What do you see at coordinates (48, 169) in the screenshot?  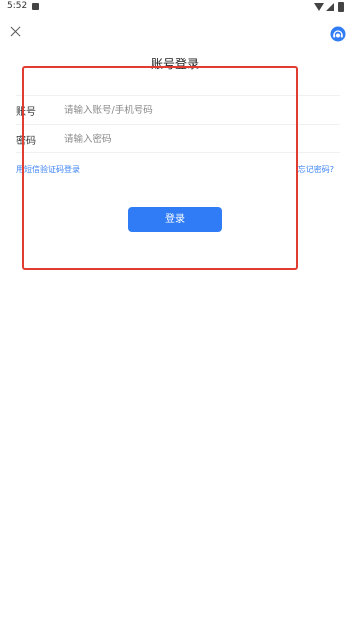 I see `sms-login-link: 用短信验证码登录` at bounding box center [48, 169].